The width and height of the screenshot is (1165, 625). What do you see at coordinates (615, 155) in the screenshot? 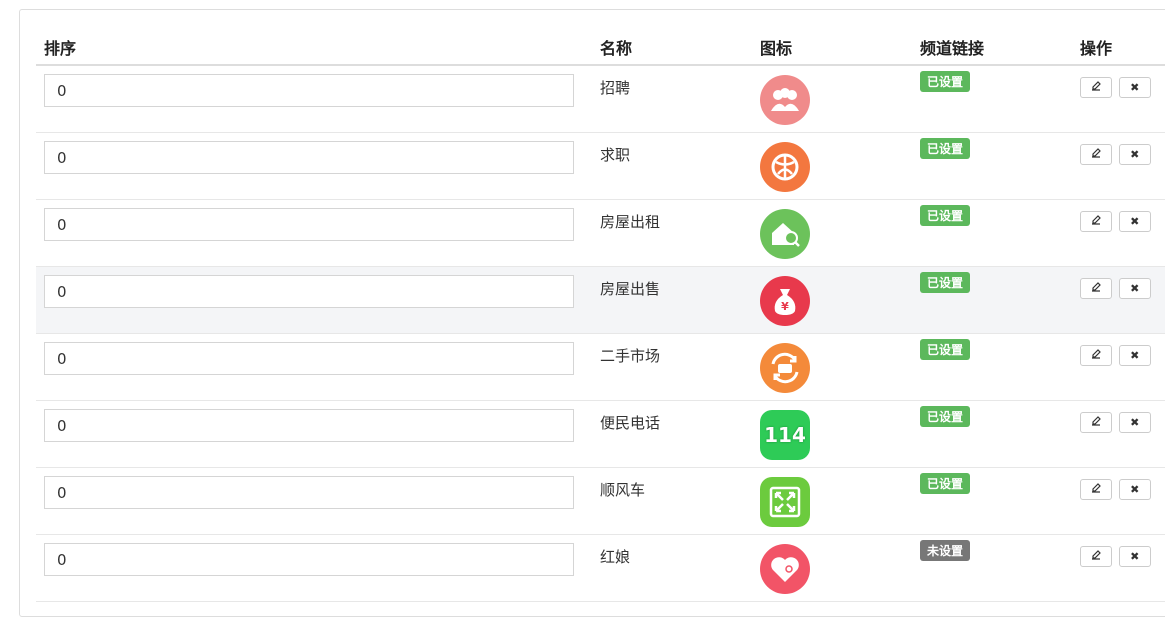
I see `channel-name: 求职` at bounding box center [615, 155].